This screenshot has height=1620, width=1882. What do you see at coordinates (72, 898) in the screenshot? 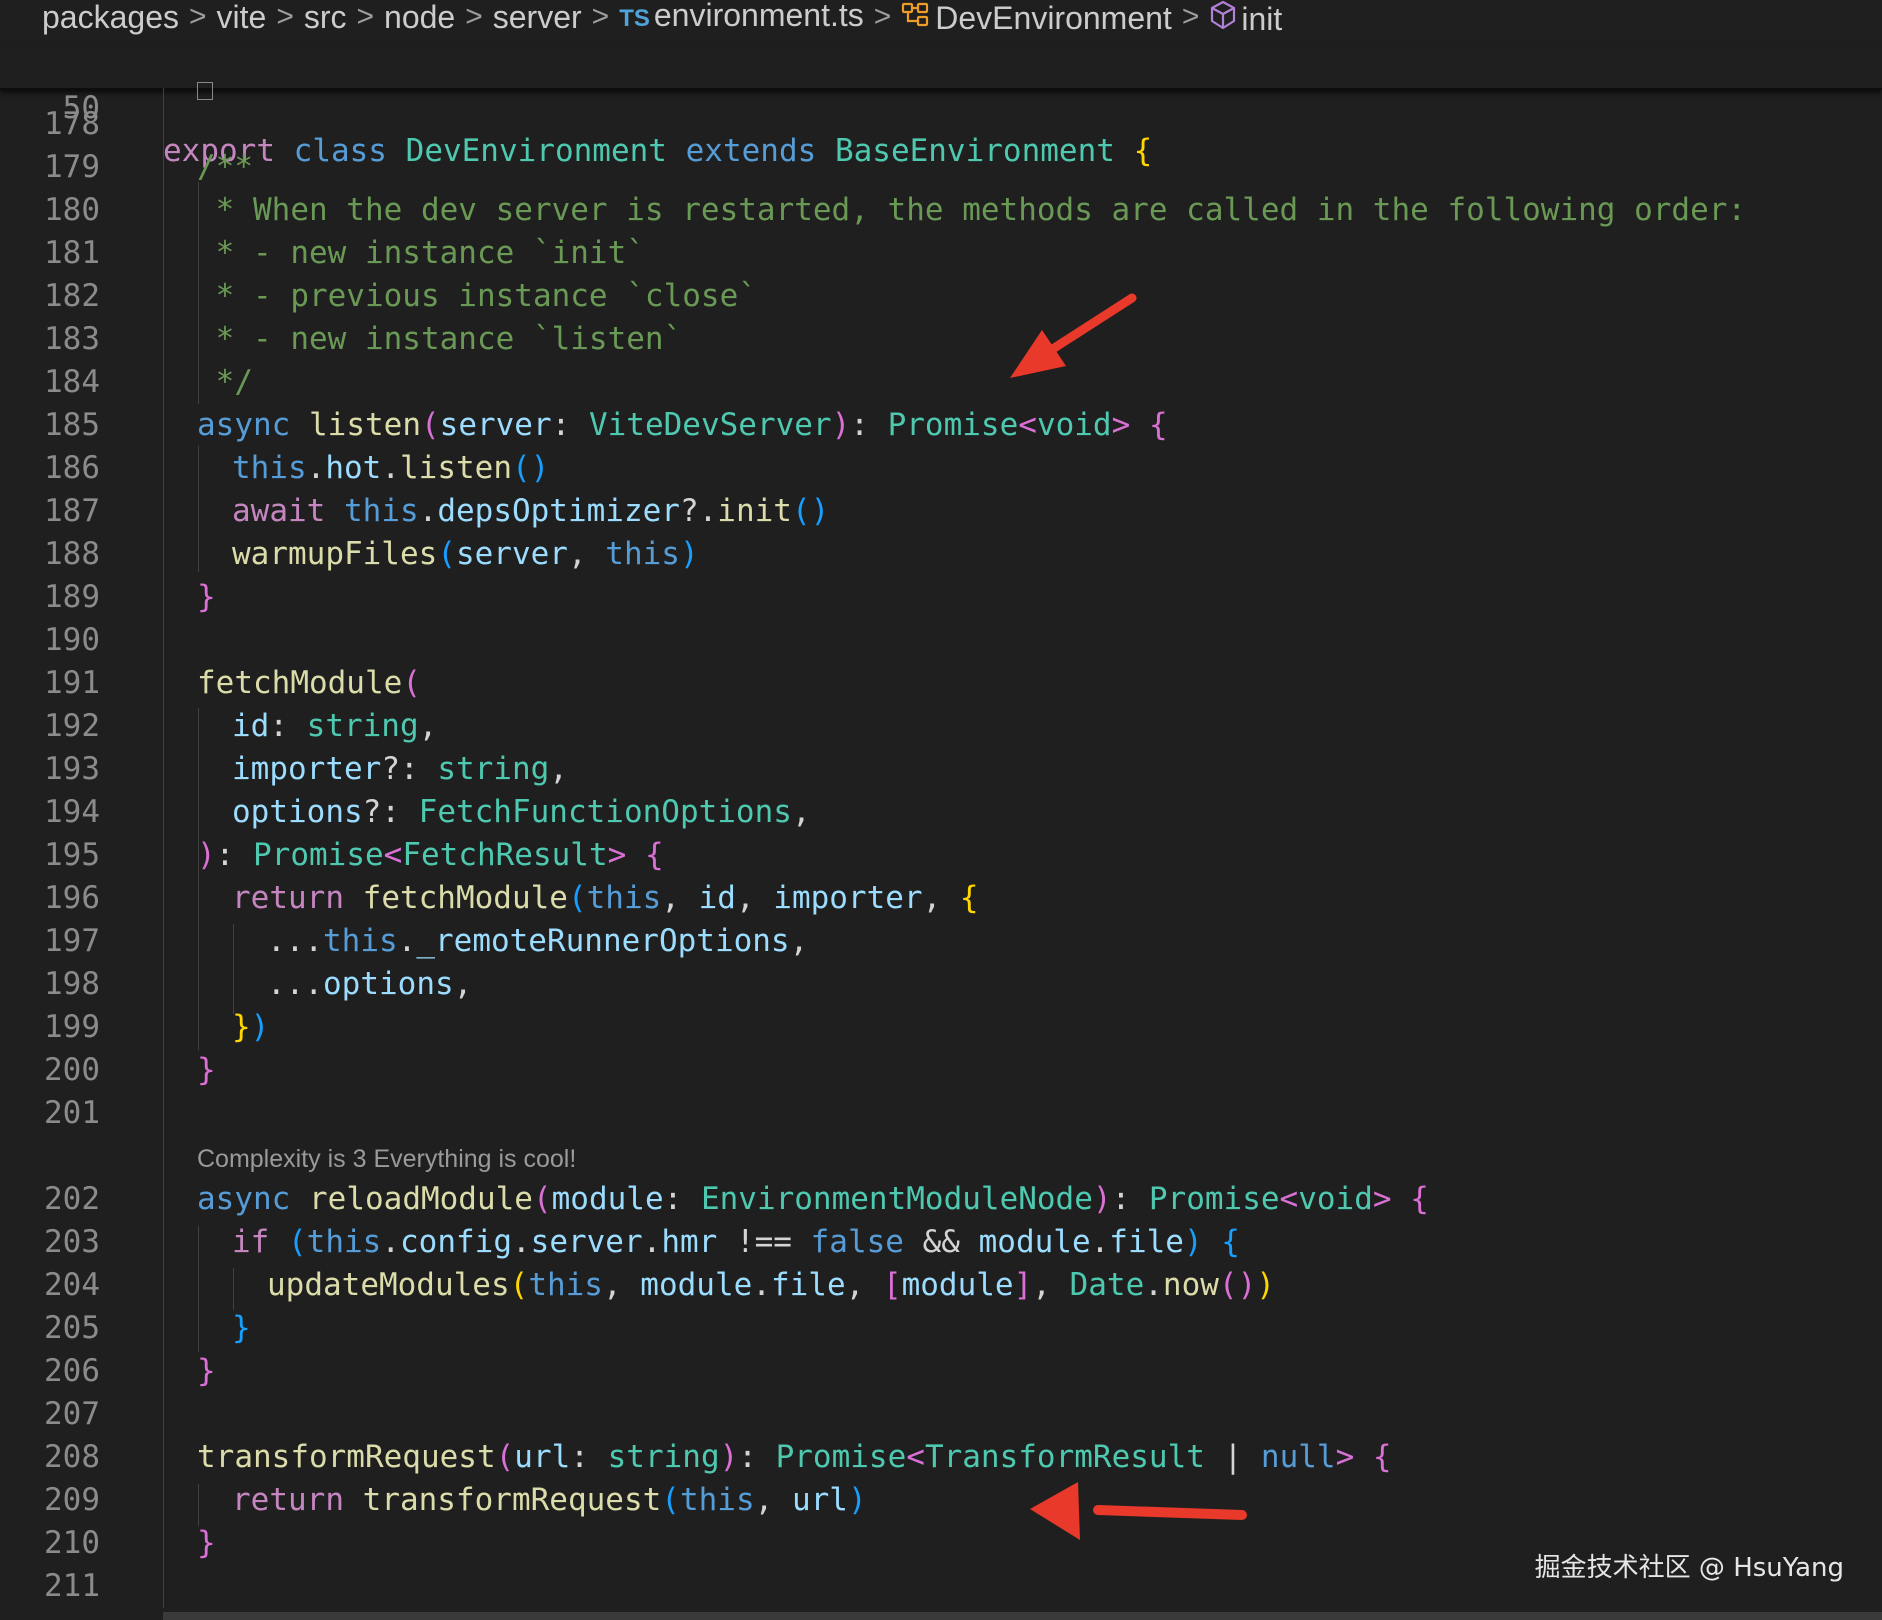
I see `line-number: 196` at bounding box center [72, 898].